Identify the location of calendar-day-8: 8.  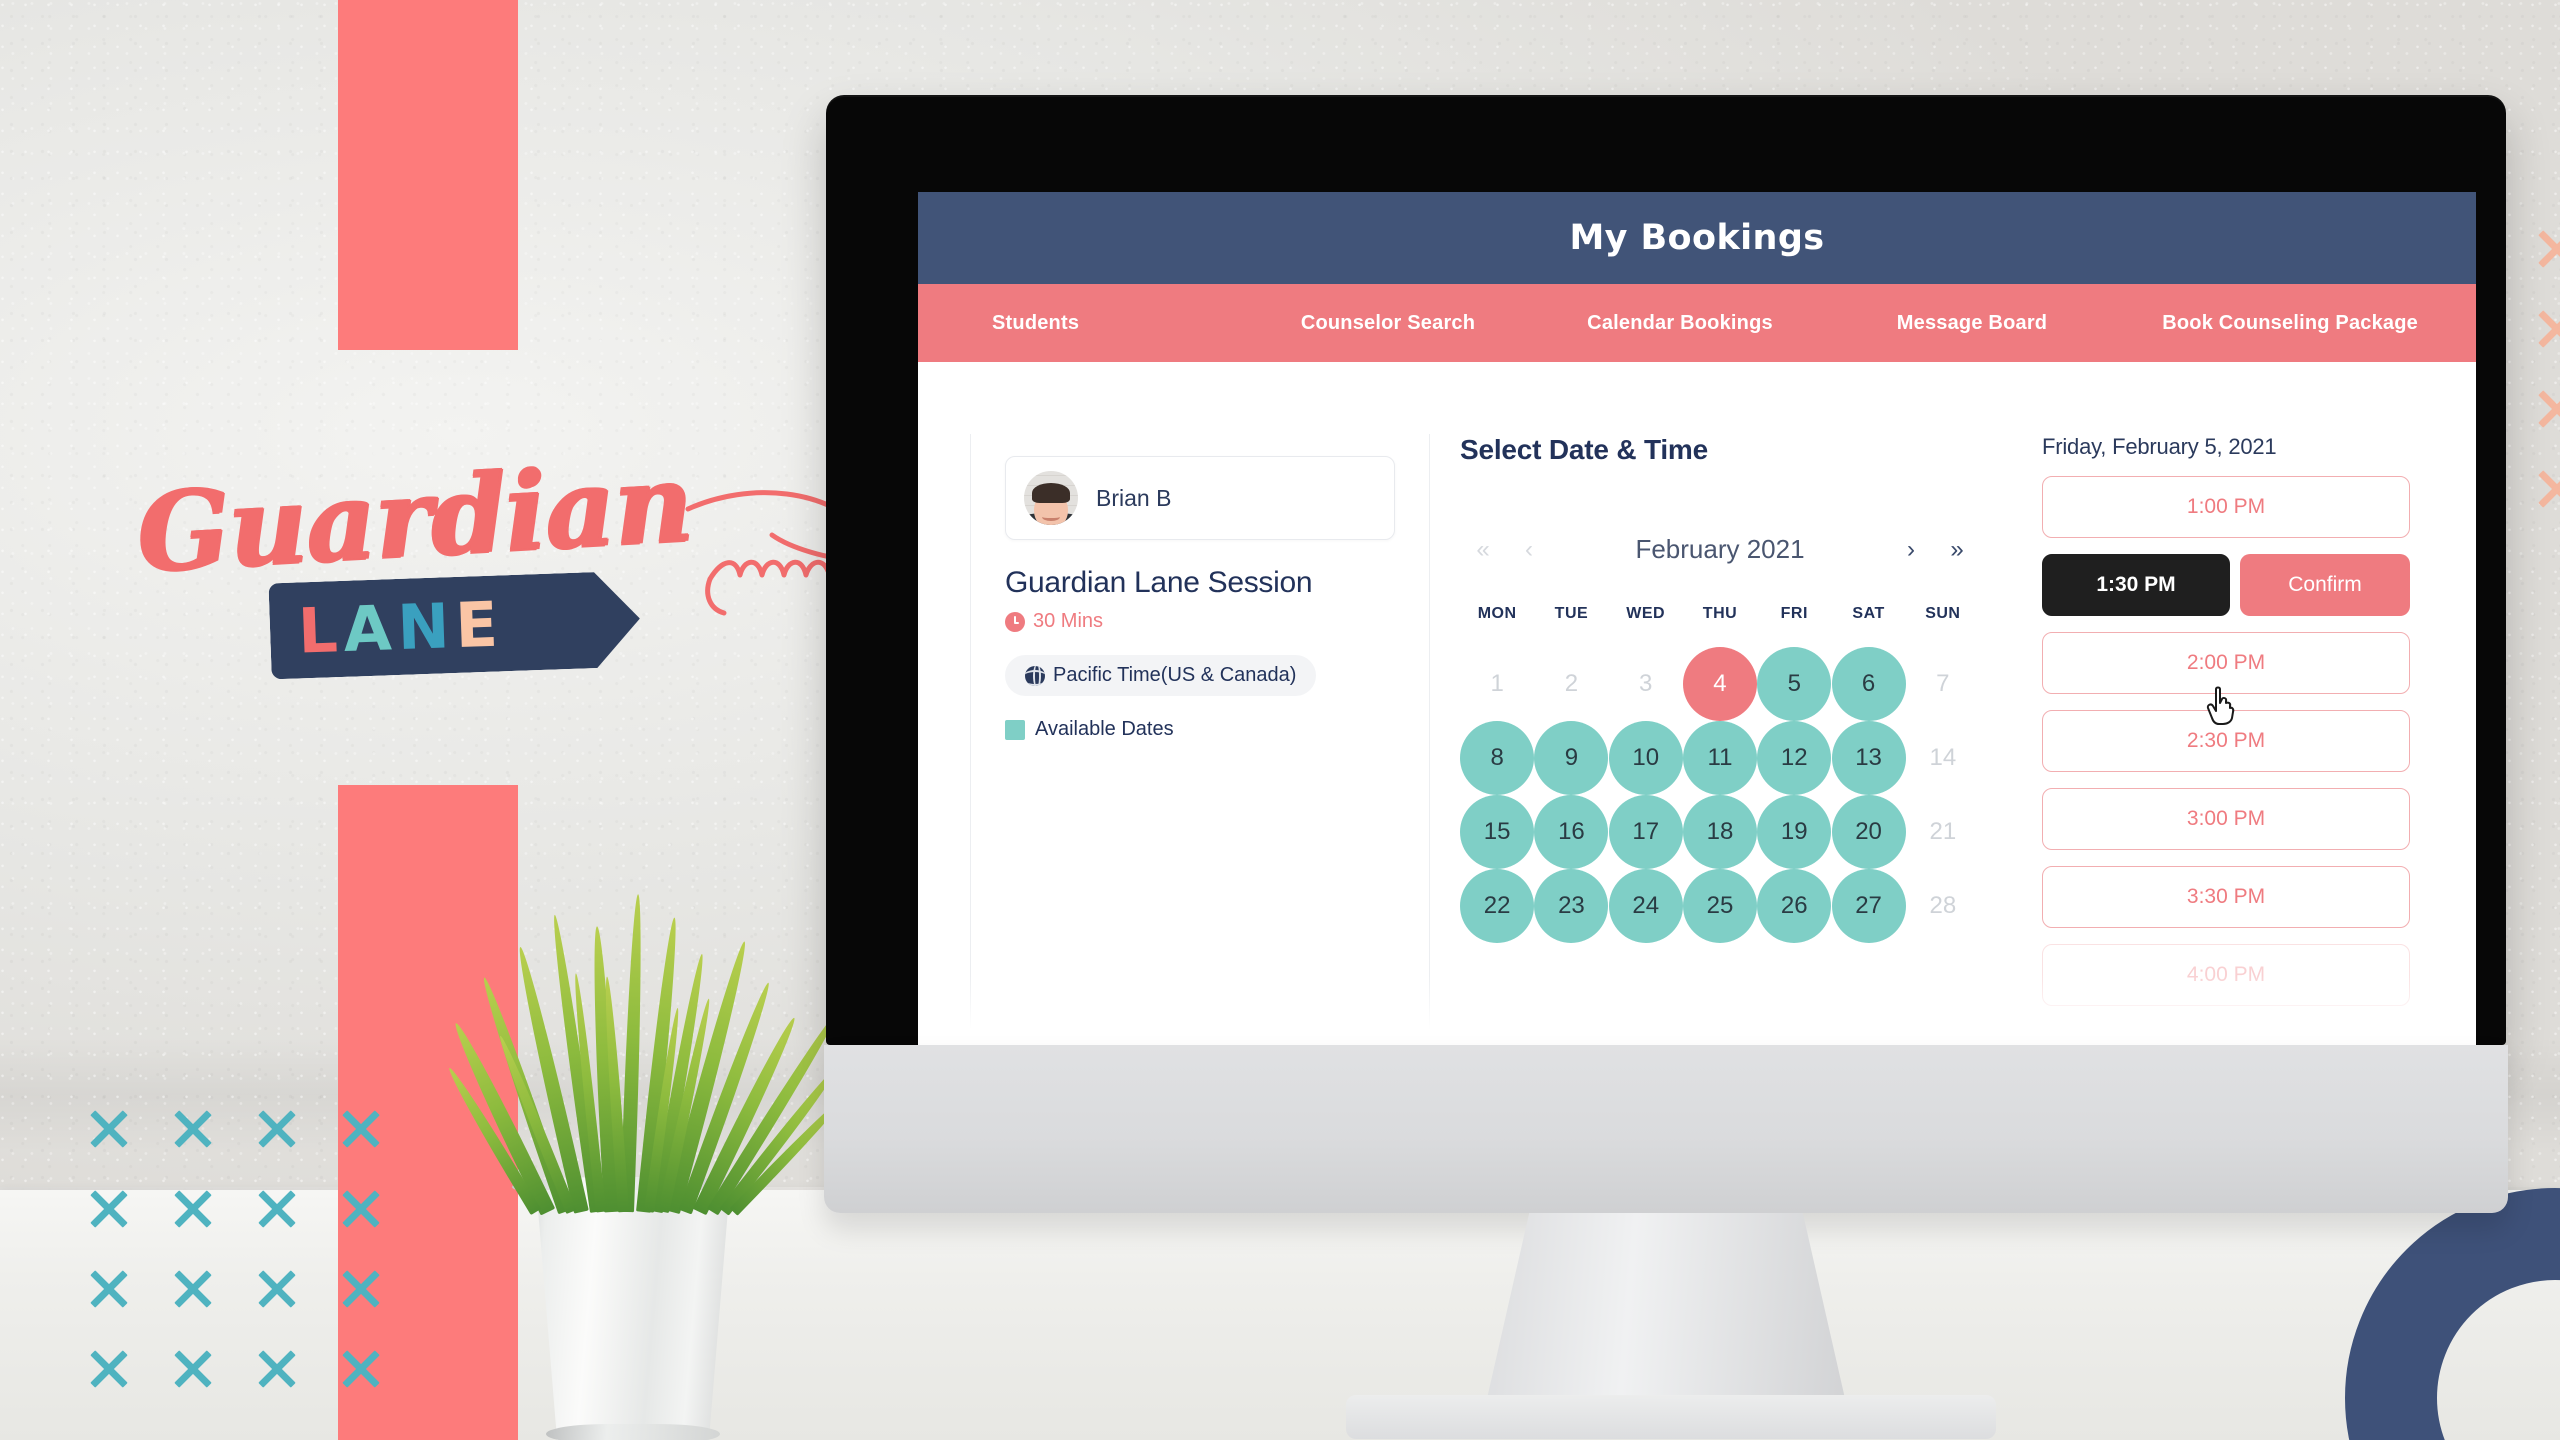
(1497, 758).